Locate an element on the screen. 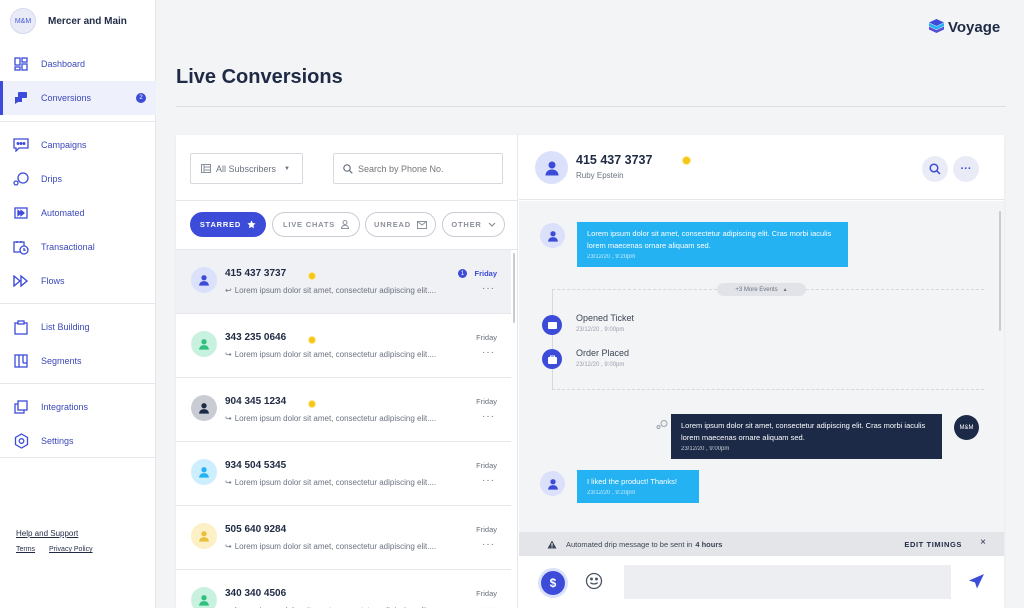  filter-chip-unread: UNREAD is located at coordinates (400, 224).